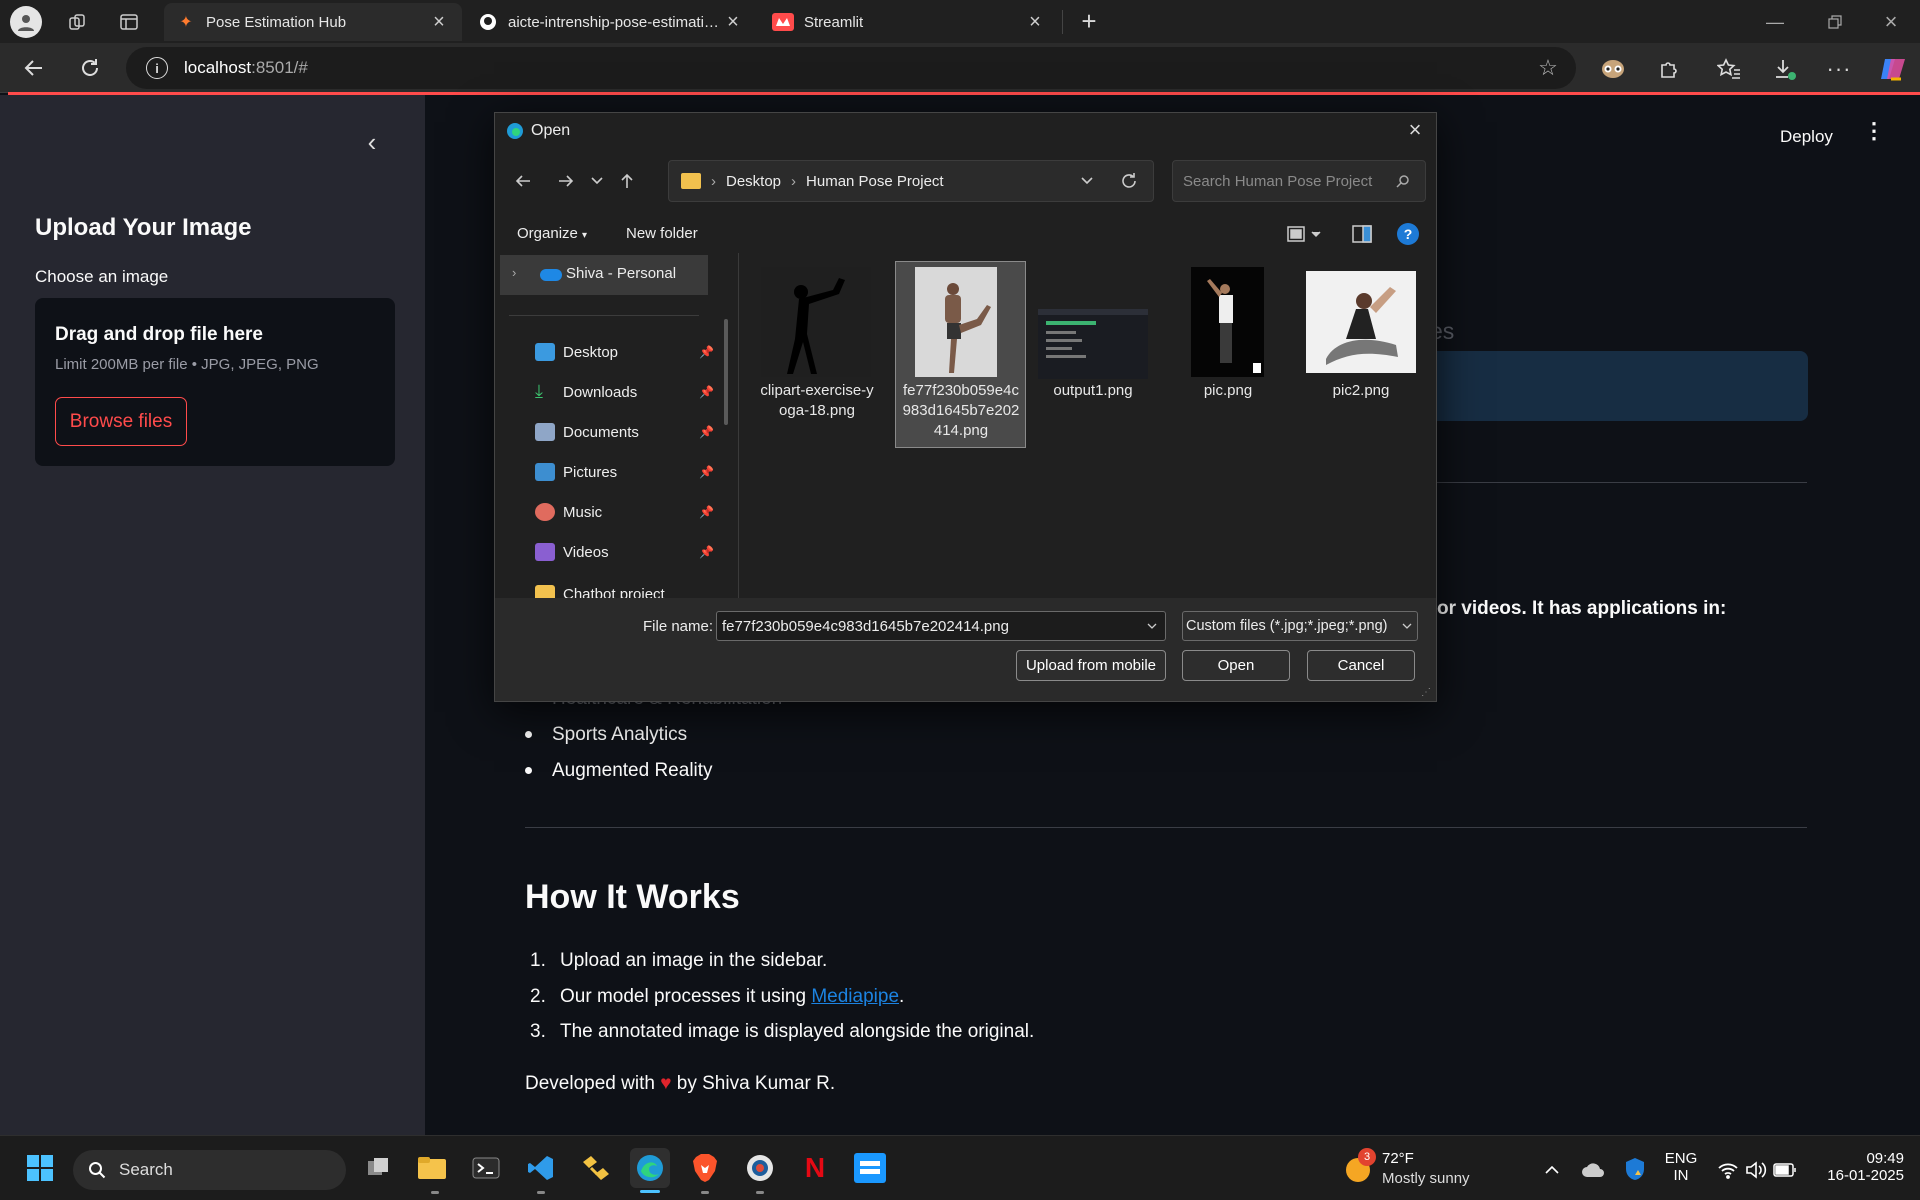 The width and height of the screenshot is (1920, 1200). What do you see at coordinates (635, 472) in the screenshot?
I see `nav-item-pictures: Pictures 📌` at bounding box center [635, 472].